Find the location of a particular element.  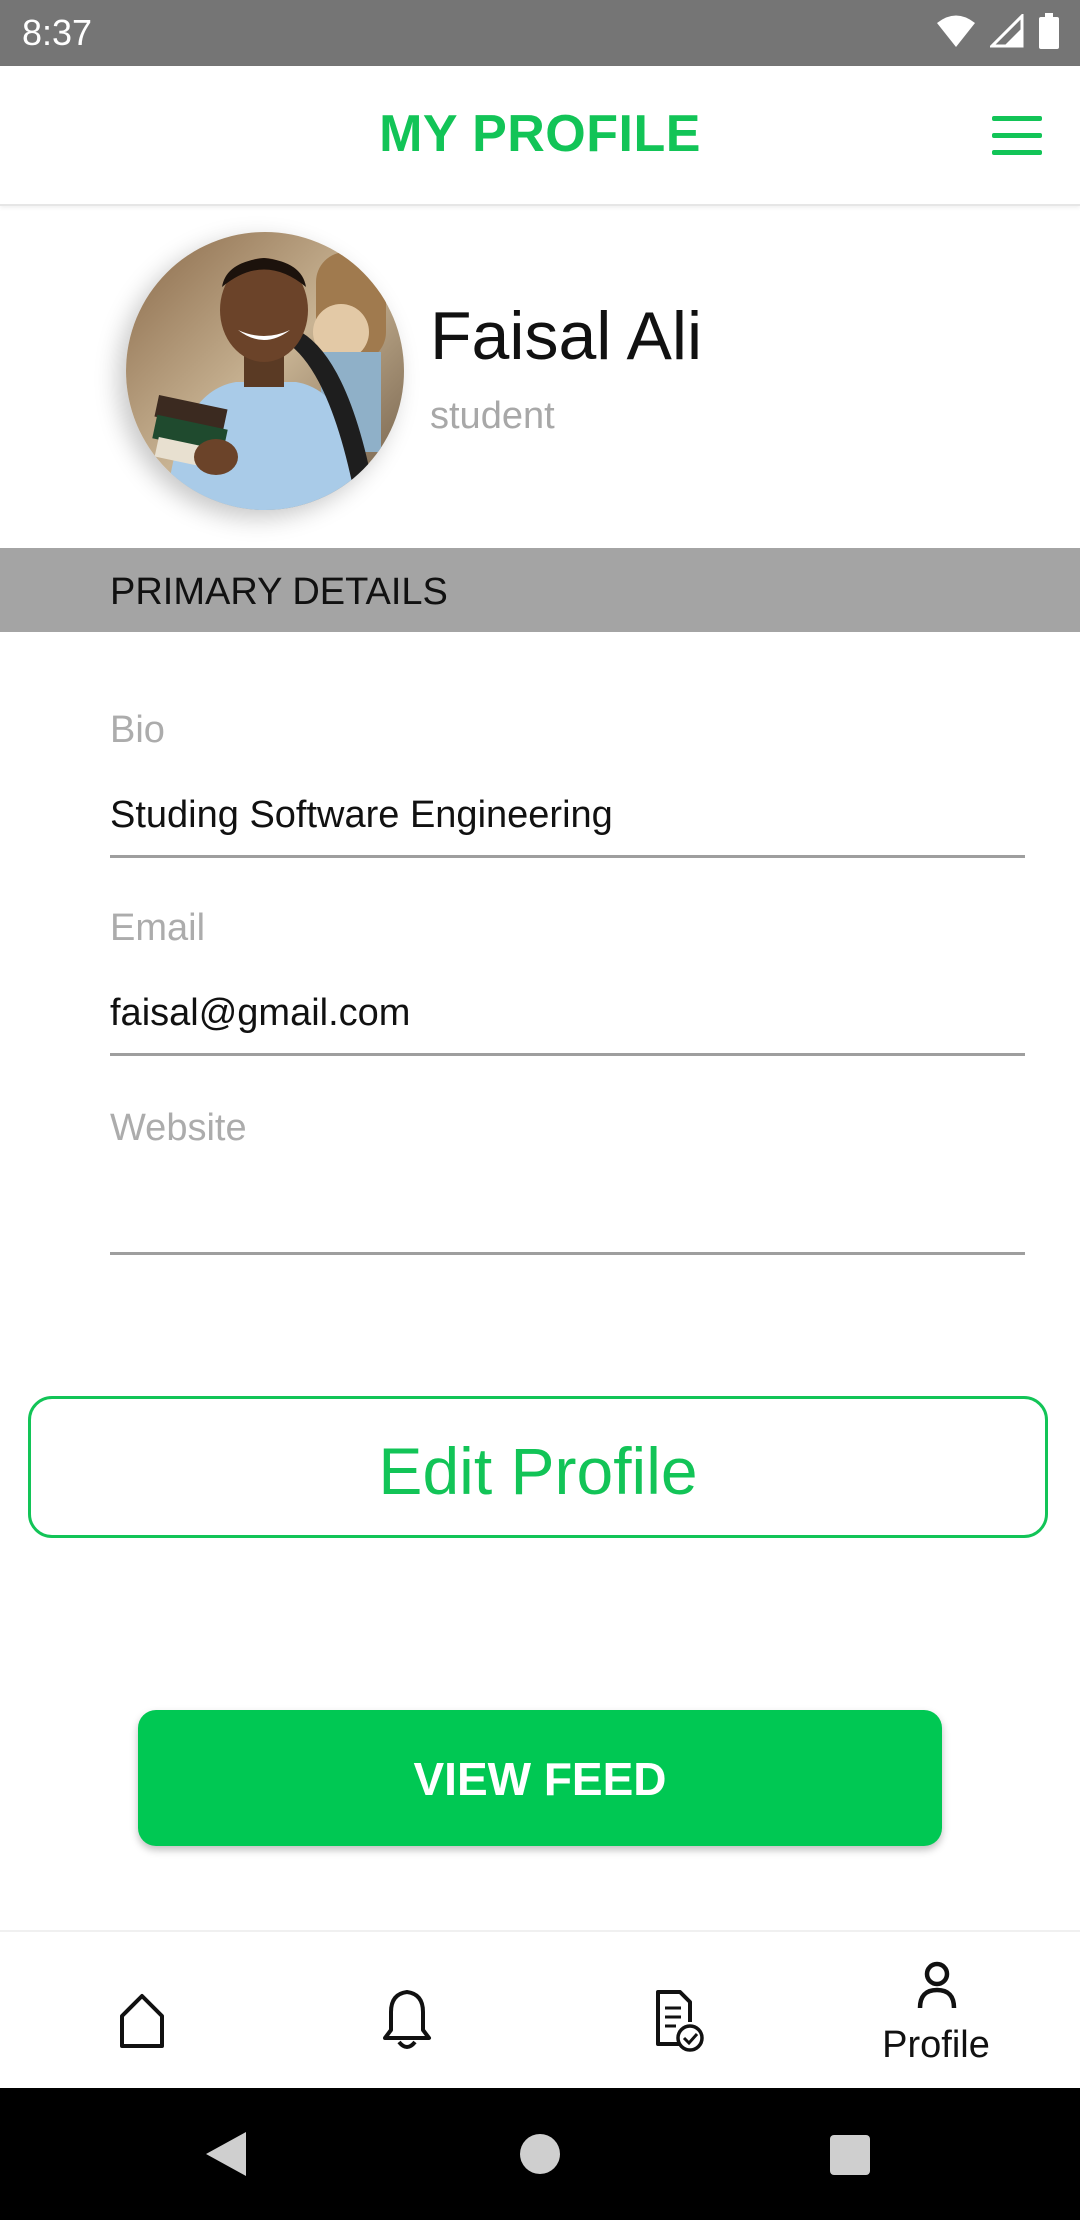

email-field: faisal@gmail.com is located at coordinates (260, 1013).